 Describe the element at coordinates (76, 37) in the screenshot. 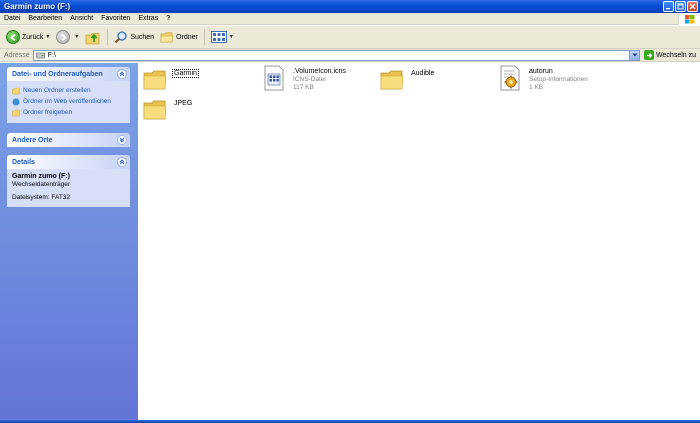

I see `forward-dropdown-icon: ▼` at that location.